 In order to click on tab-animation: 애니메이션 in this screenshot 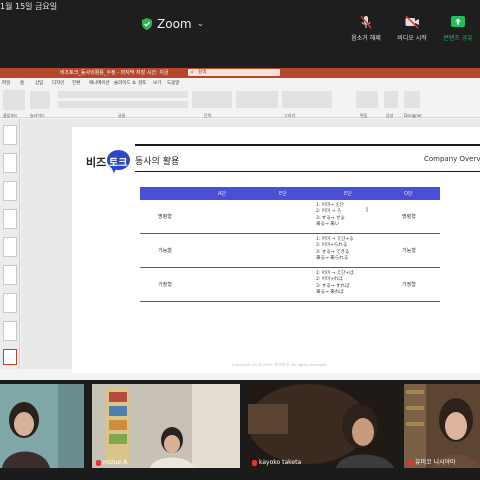, I will do `click(99, 83)`.